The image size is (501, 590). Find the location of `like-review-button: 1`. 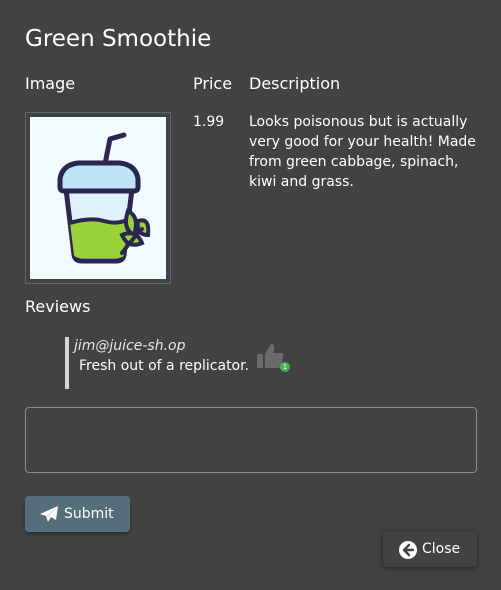

like-review-button: 1 is located at coordinates (273, 357).